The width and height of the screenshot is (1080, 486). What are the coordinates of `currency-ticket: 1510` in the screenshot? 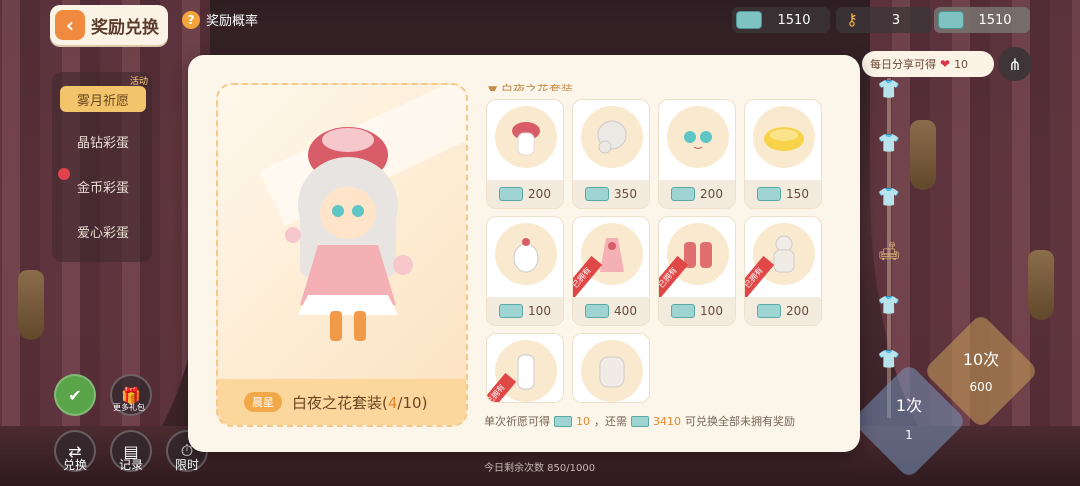 It's located at (781, 20).